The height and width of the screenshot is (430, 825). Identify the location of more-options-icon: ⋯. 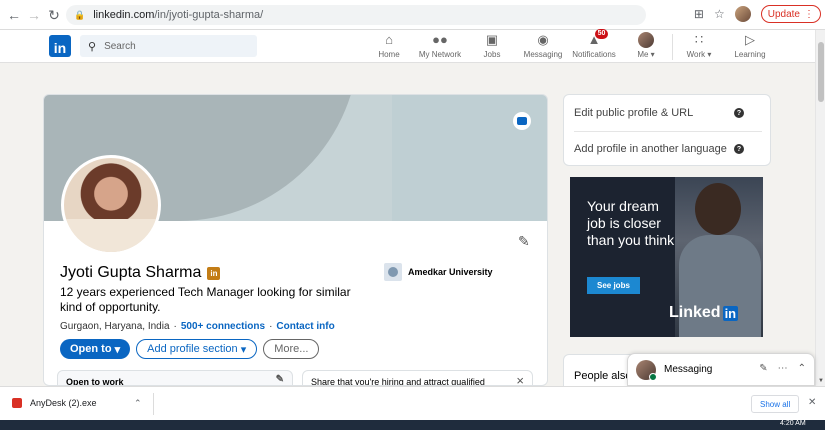
(783, 368).